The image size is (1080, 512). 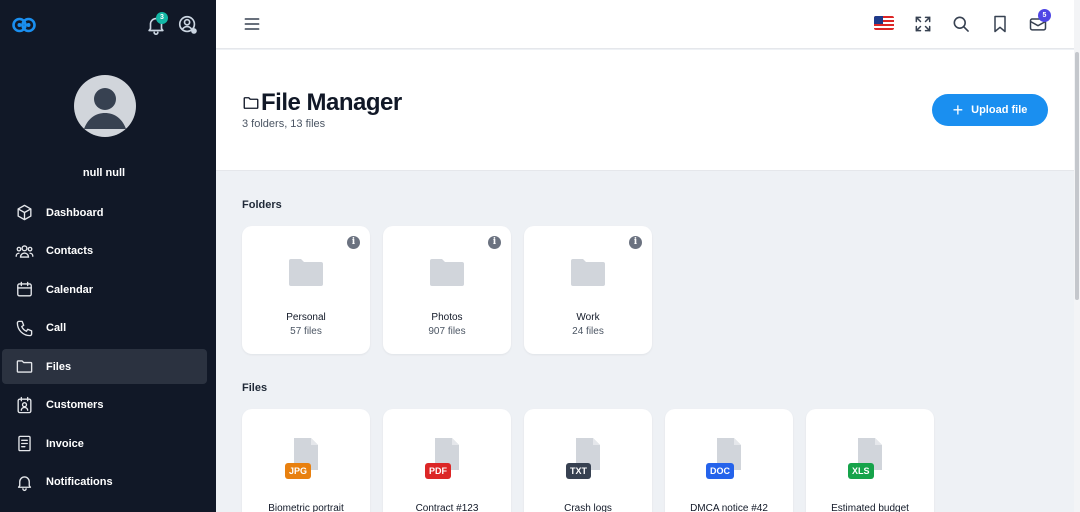 I want to click on user-settings-icon, so click(x=188, y=25).